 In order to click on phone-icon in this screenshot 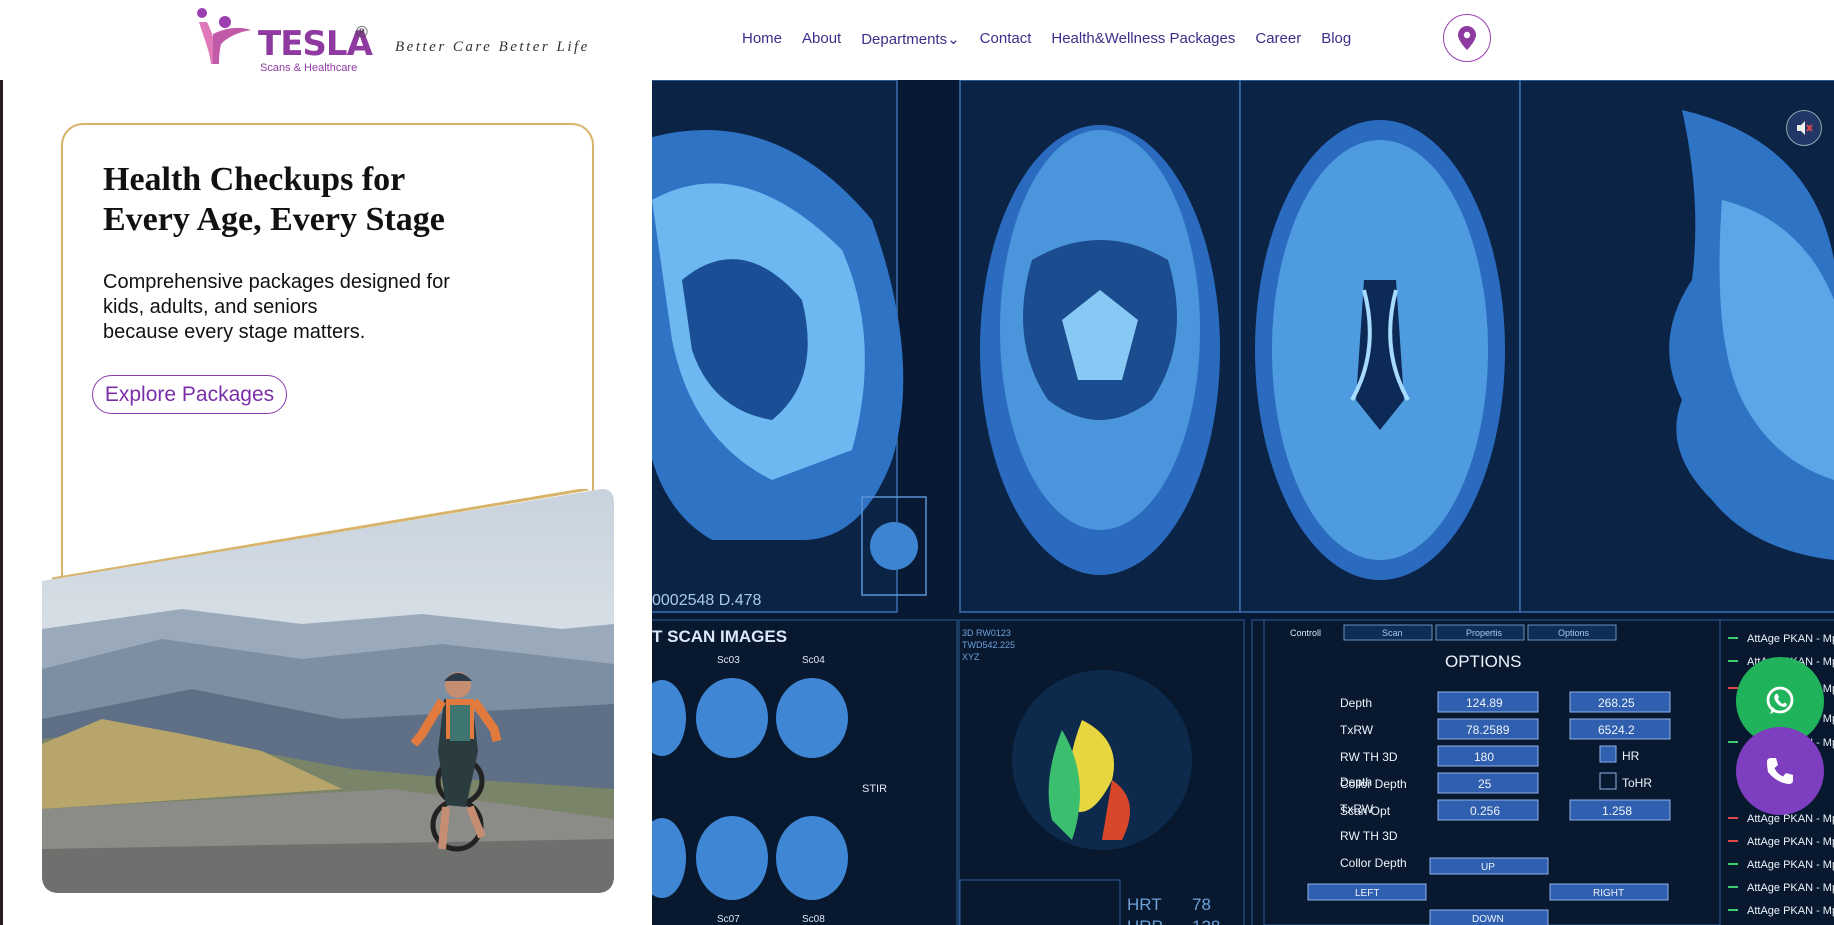, I will do `click(1780, 771)`.